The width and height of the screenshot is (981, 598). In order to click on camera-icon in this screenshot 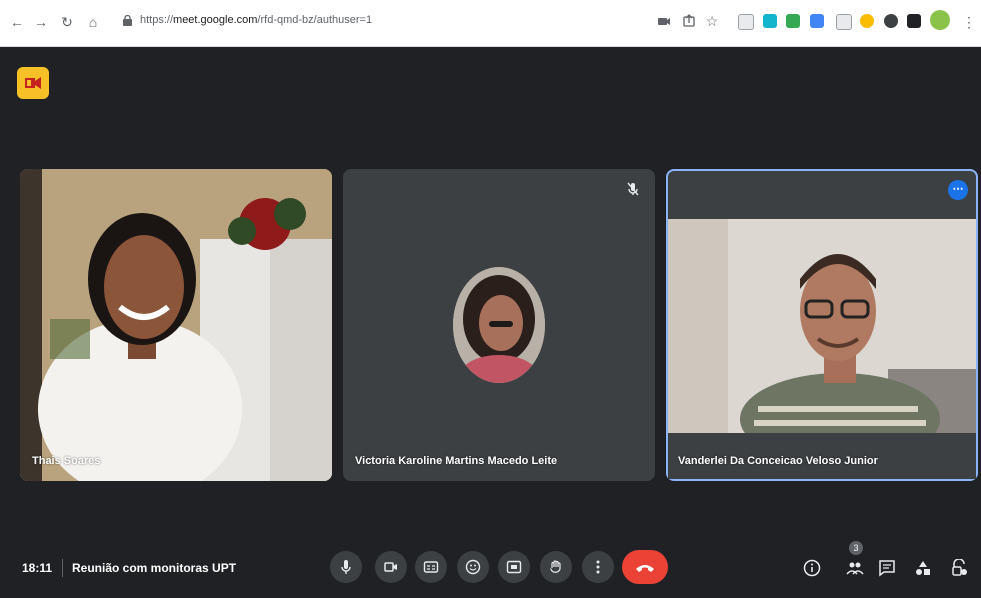, I will do `click(664, 21)`.